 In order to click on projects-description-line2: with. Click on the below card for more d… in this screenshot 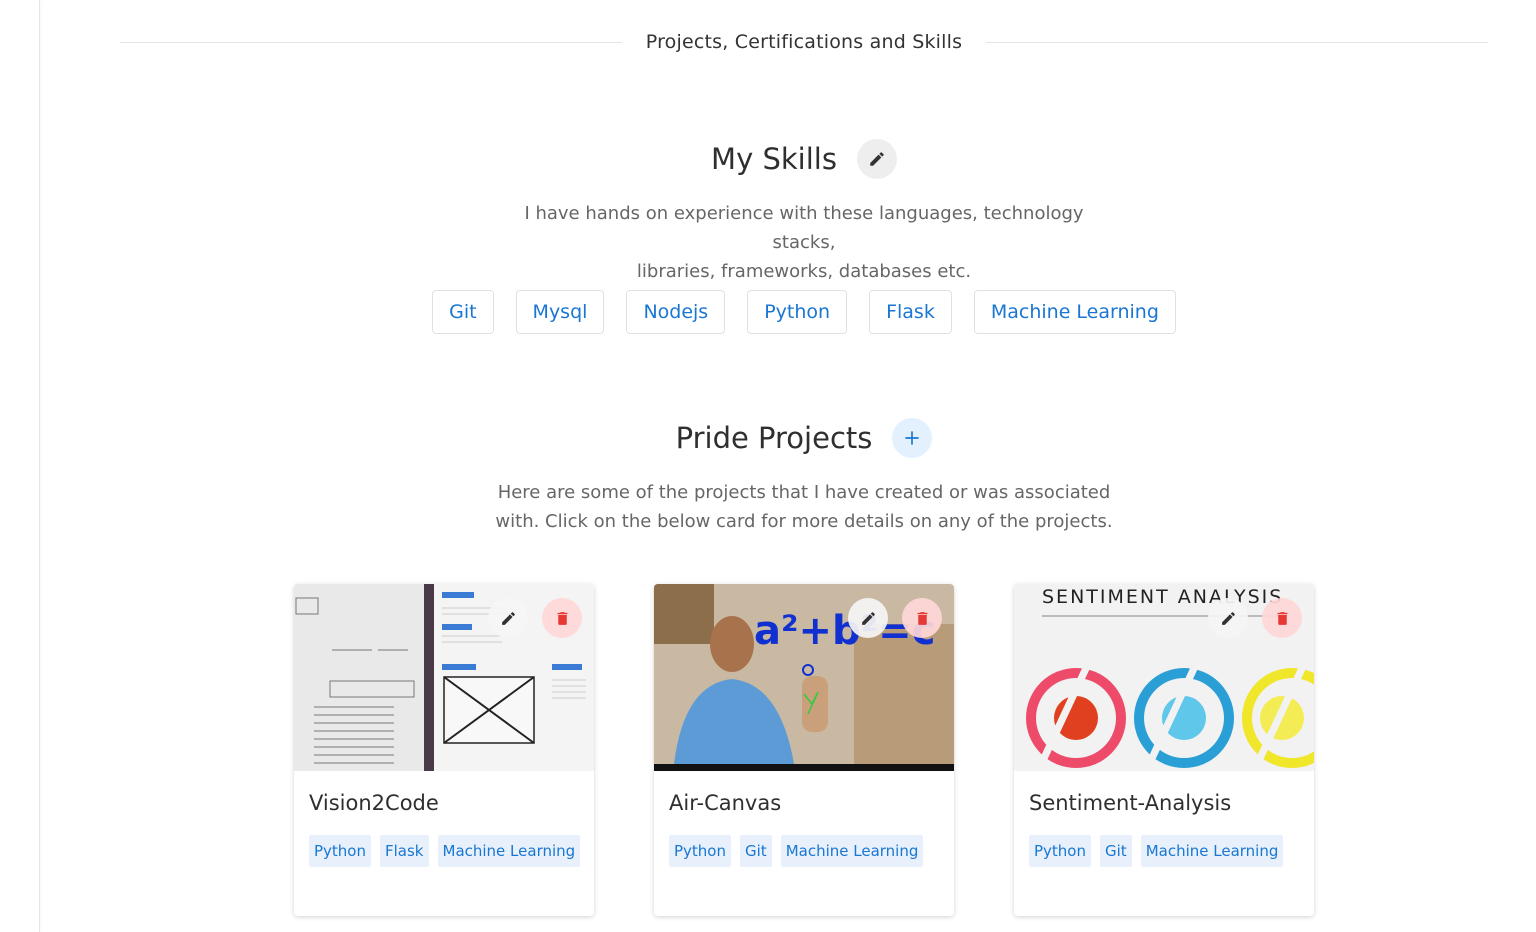, I will do `click(804, 521)`.